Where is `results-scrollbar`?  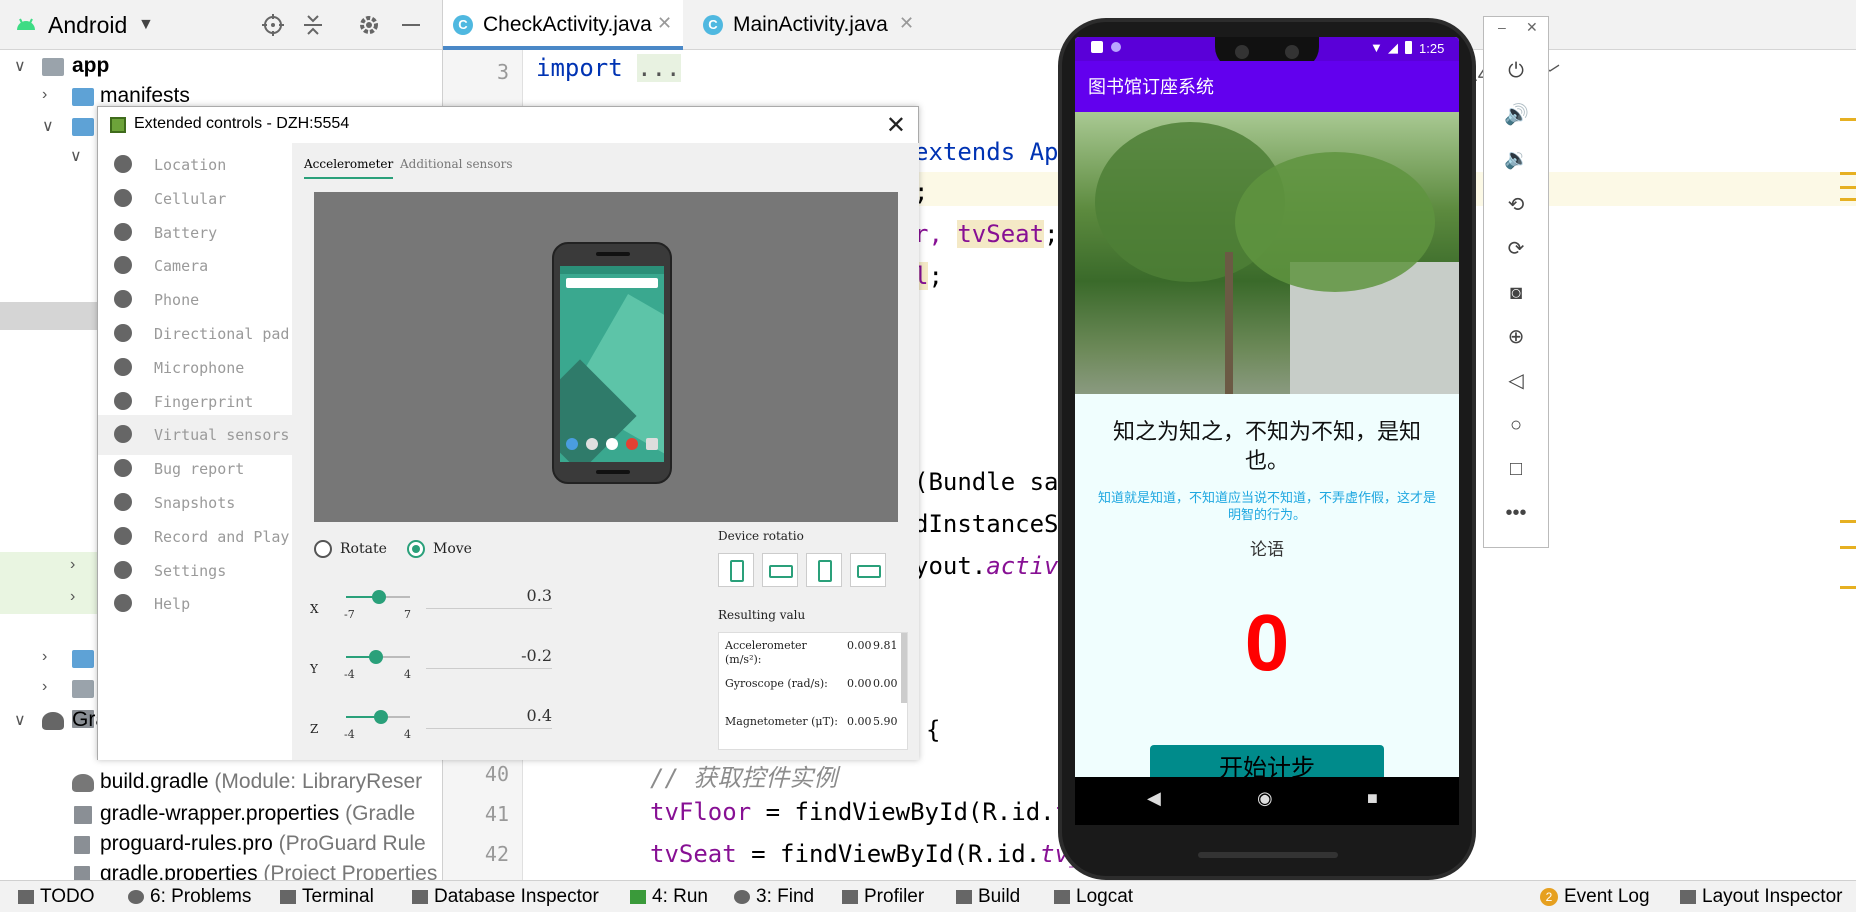 results-scrollbar is located at coordinates (904, 668).